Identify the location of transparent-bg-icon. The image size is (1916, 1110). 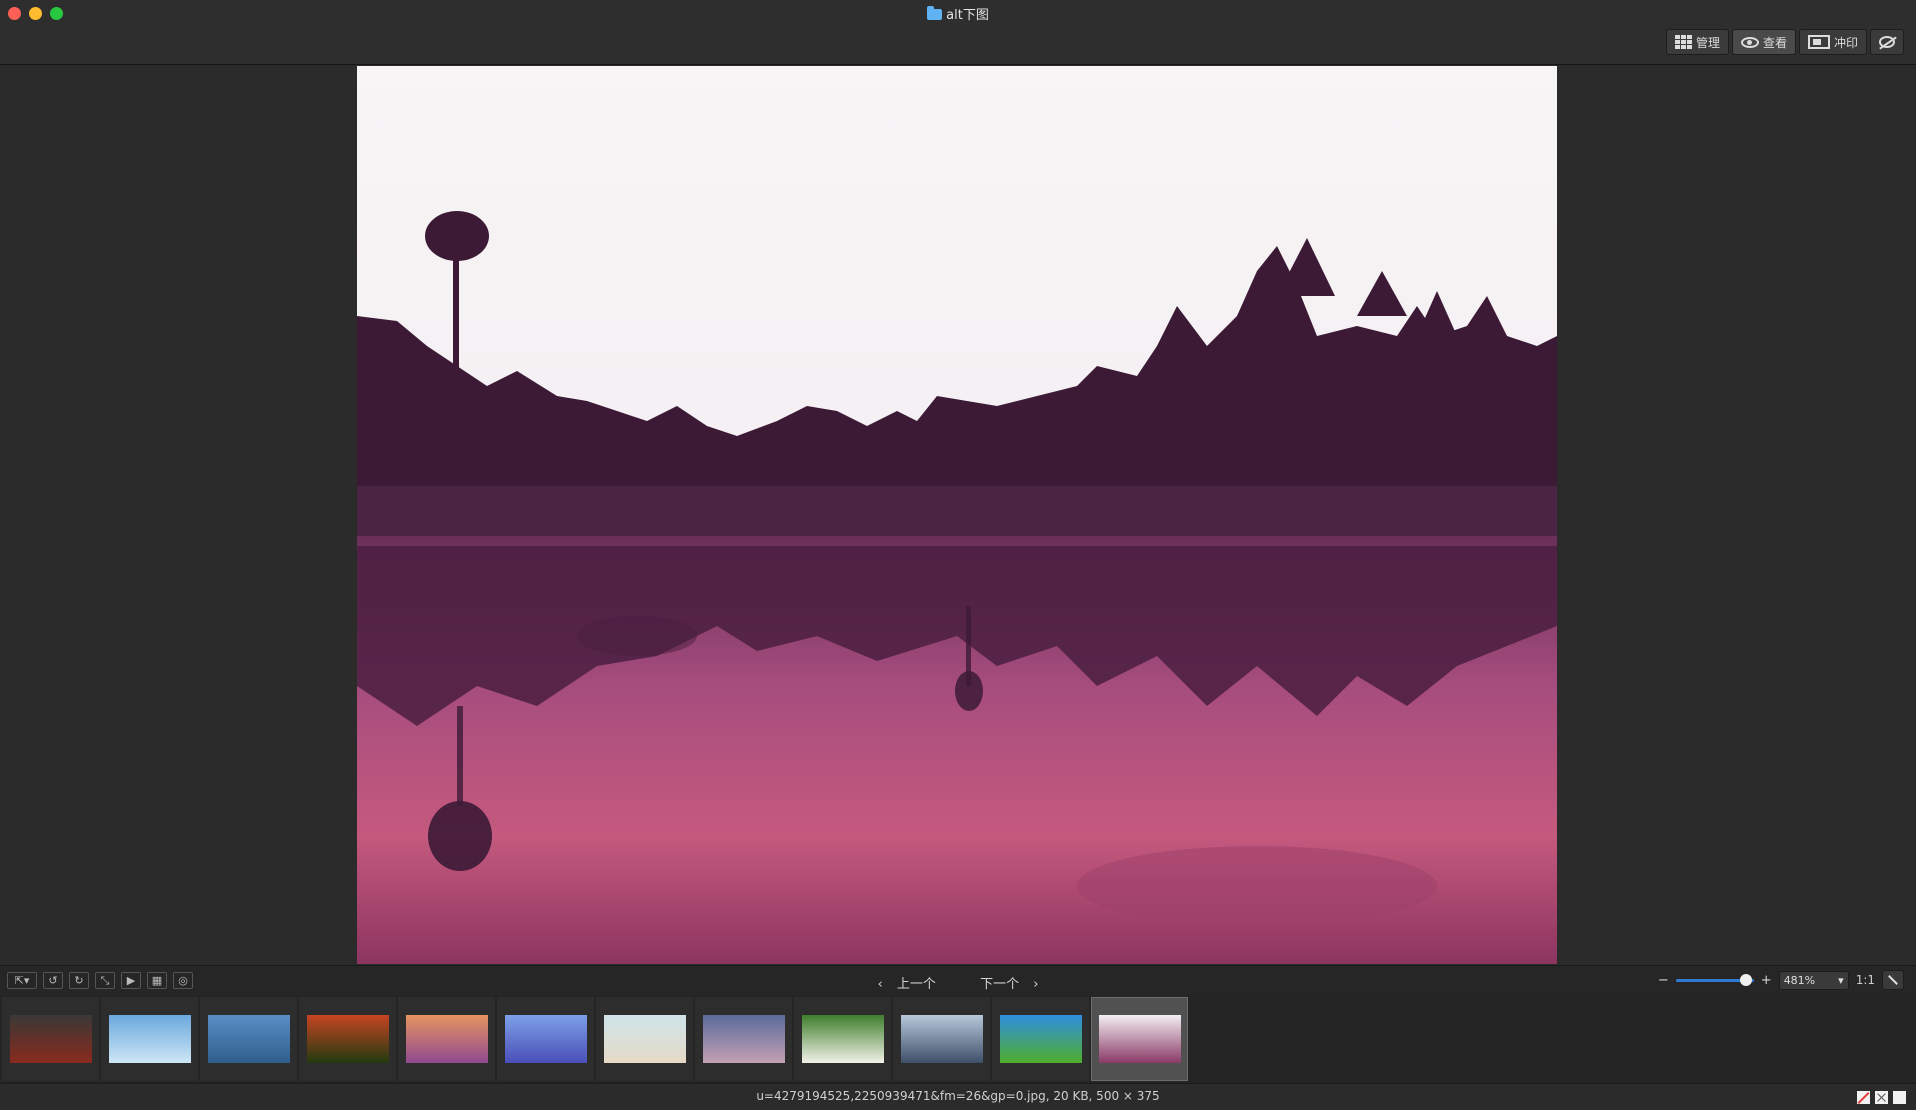
(1881, 1097).